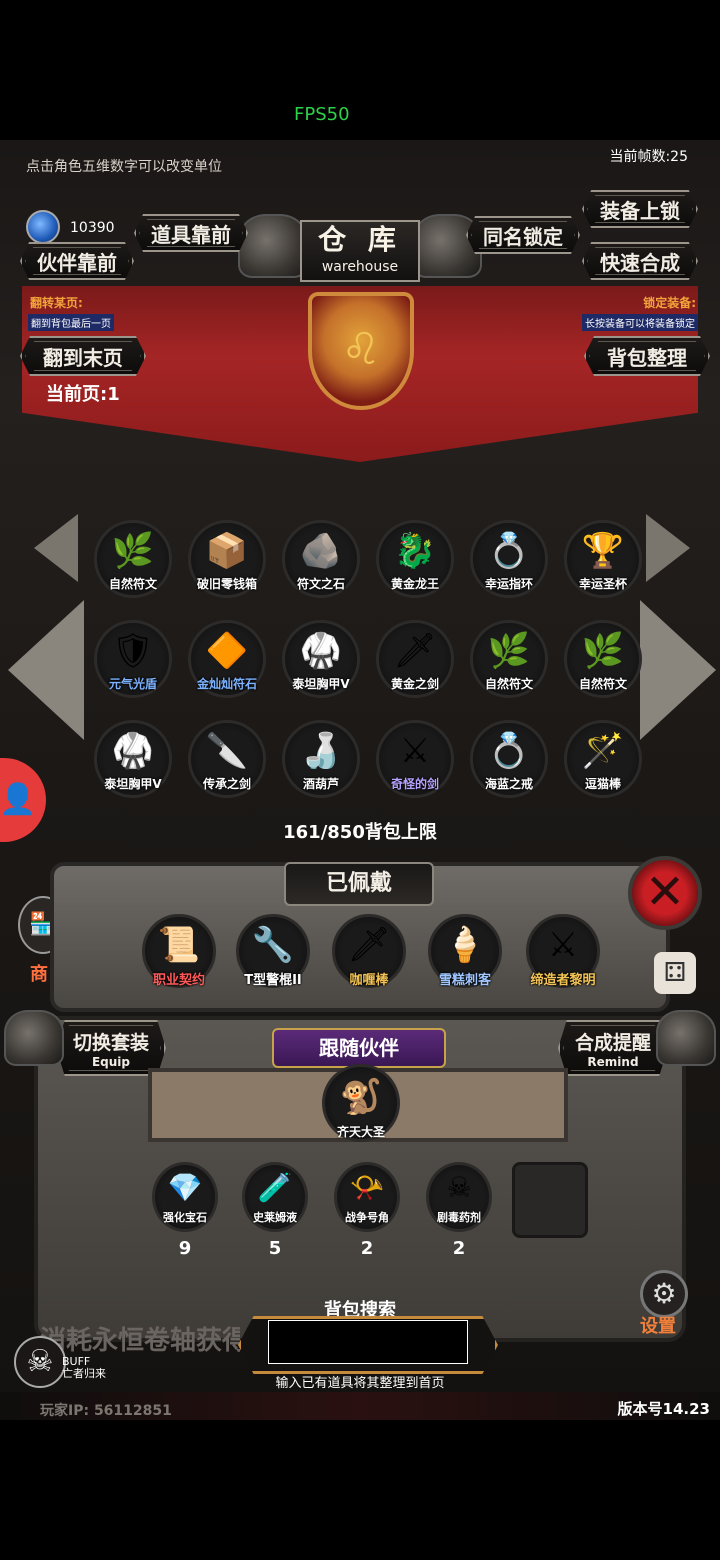 This screenshot has width=720, height=1560. Describe the element at coordinates (273, 980) in the screenshot. I see `equipped-item-label: T型警棍II` at that location.